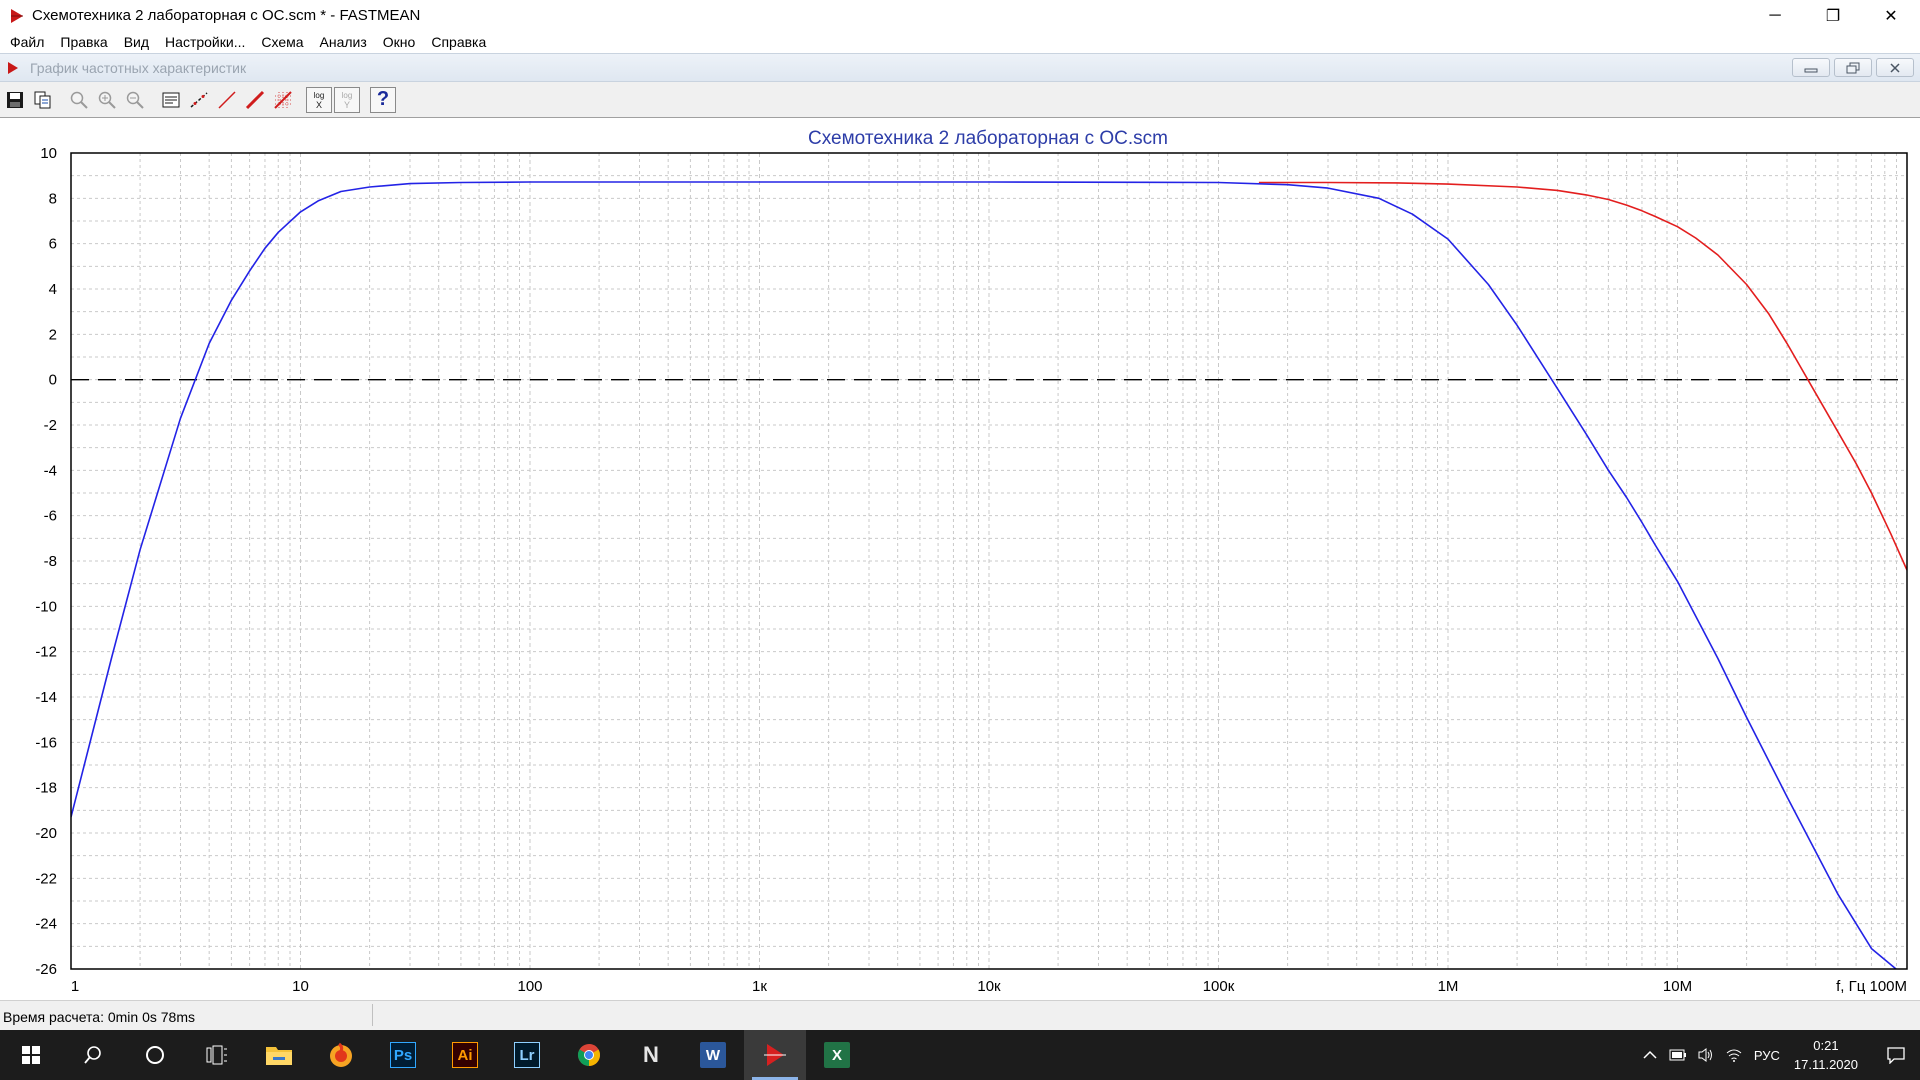 The height and width of the screenshot is (1080, 1920). I want to click on zoom-in-icon, so click(107, 100).